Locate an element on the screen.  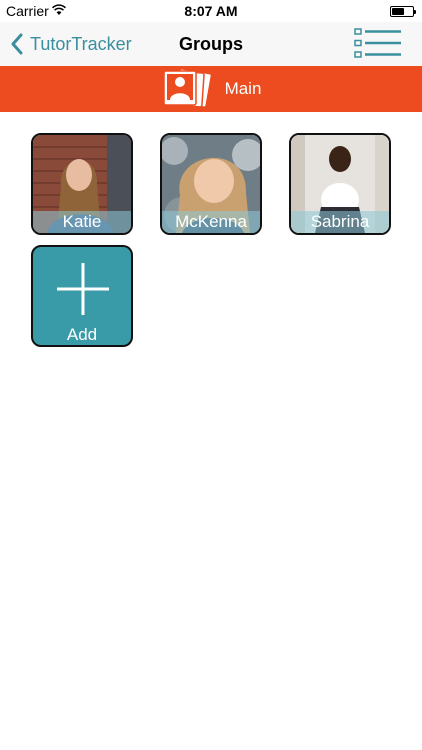
status-bar: Carrier 8:07 AM is located at coordinates (211, 11).